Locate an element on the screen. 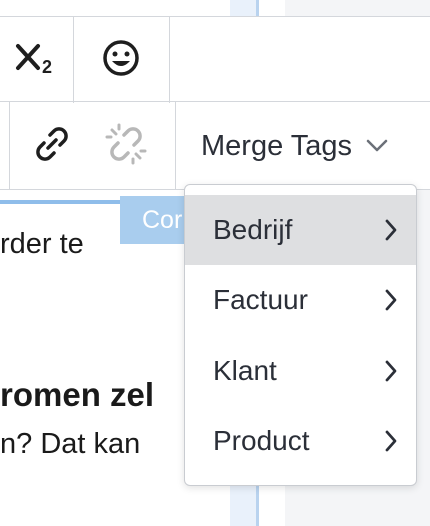  menu-item-label: Factuur is located at coordinates (260, 299).